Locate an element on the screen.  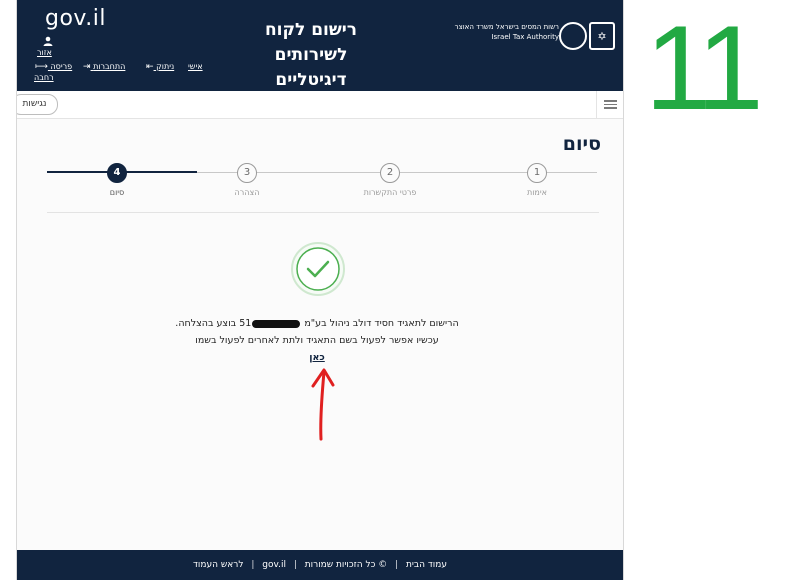
step-3-label: הצהרה is located at coordinates (247, 192).